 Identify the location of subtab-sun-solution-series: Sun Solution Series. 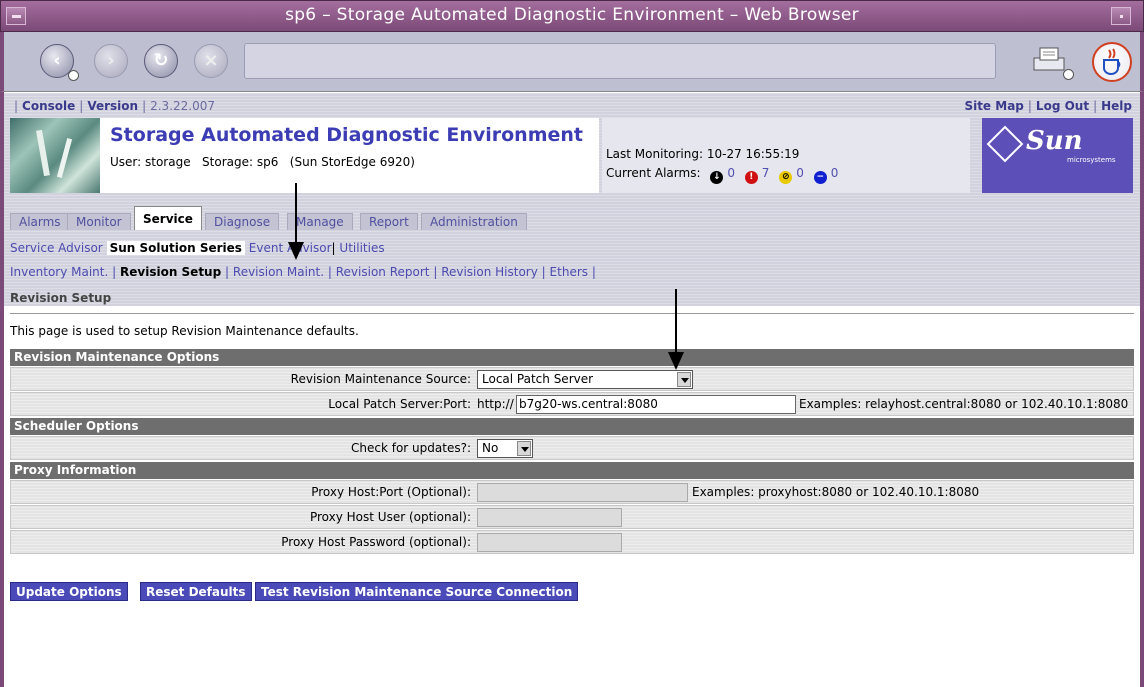
(175, 248).